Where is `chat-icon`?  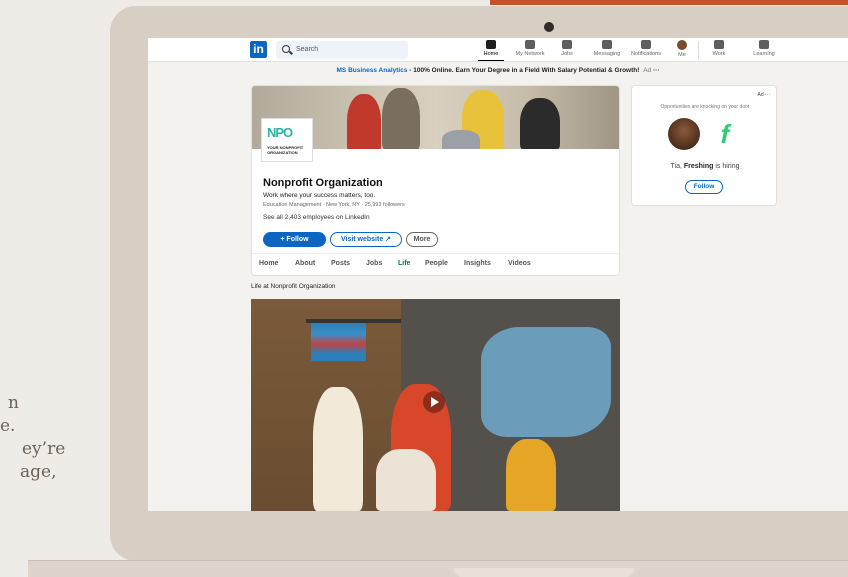
chat-icon is located at coordinates (607, 44).